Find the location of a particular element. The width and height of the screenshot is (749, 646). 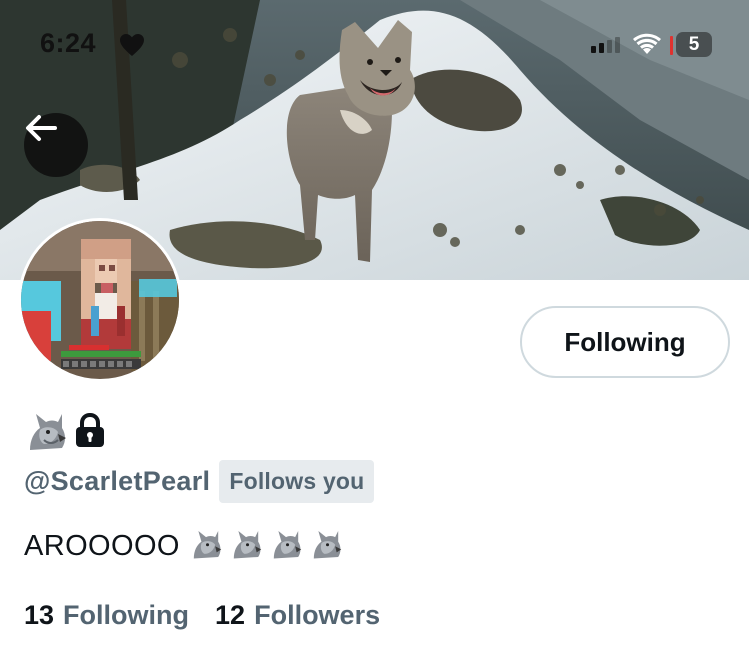

following-count-link: 13 Following is located at coordinates (106, 615).